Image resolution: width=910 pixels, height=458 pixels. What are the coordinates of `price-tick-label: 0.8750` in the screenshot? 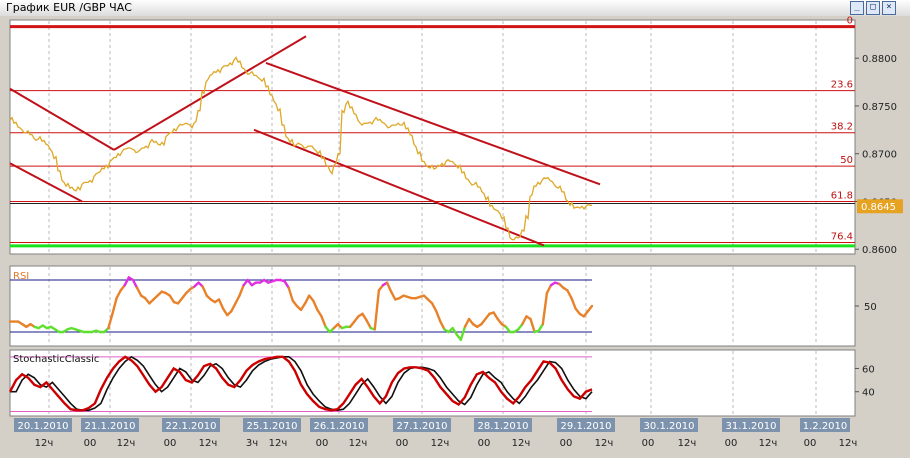 It's located at (879, 107).